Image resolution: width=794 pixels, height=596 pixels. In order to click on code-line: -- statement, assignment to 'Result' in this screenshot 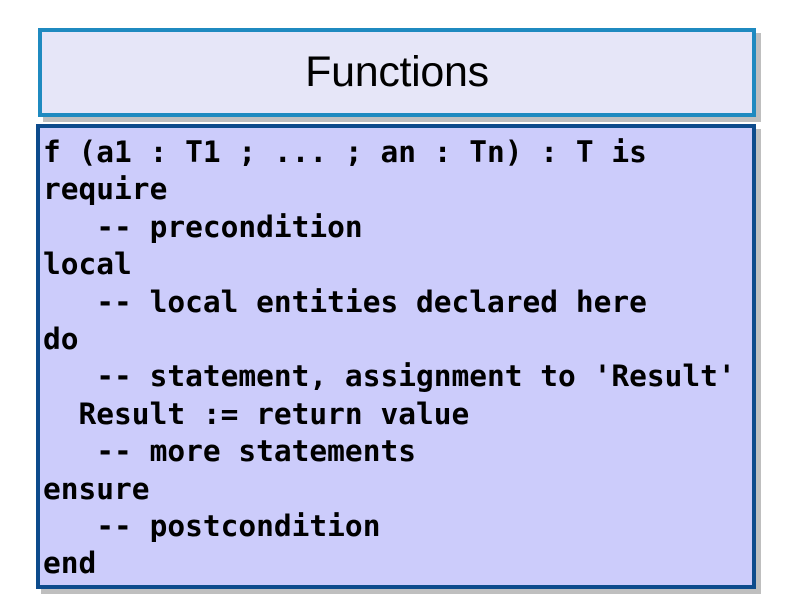, I will do `click(389, 376)`.